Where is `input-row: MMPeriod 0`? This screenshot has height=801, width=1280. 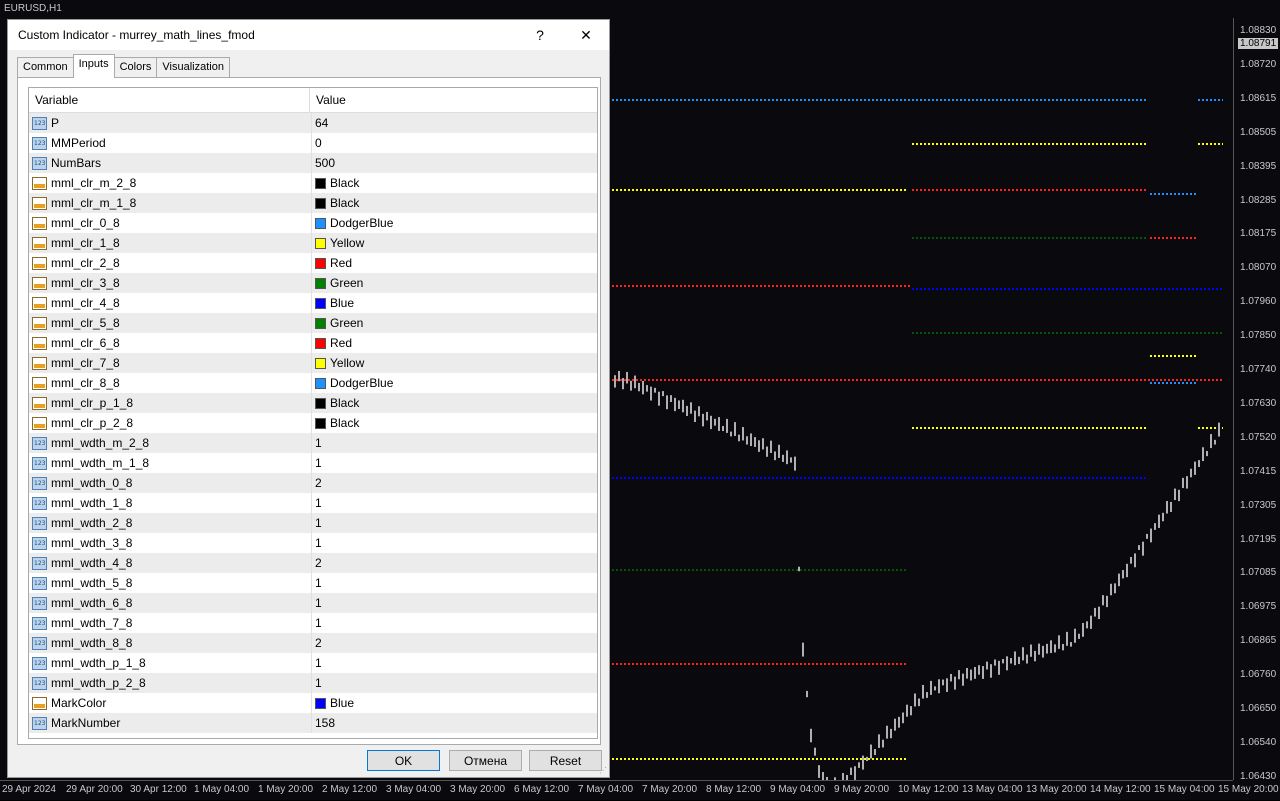 input-row: MMPeriod 0 is located at coordinates (313, 143).